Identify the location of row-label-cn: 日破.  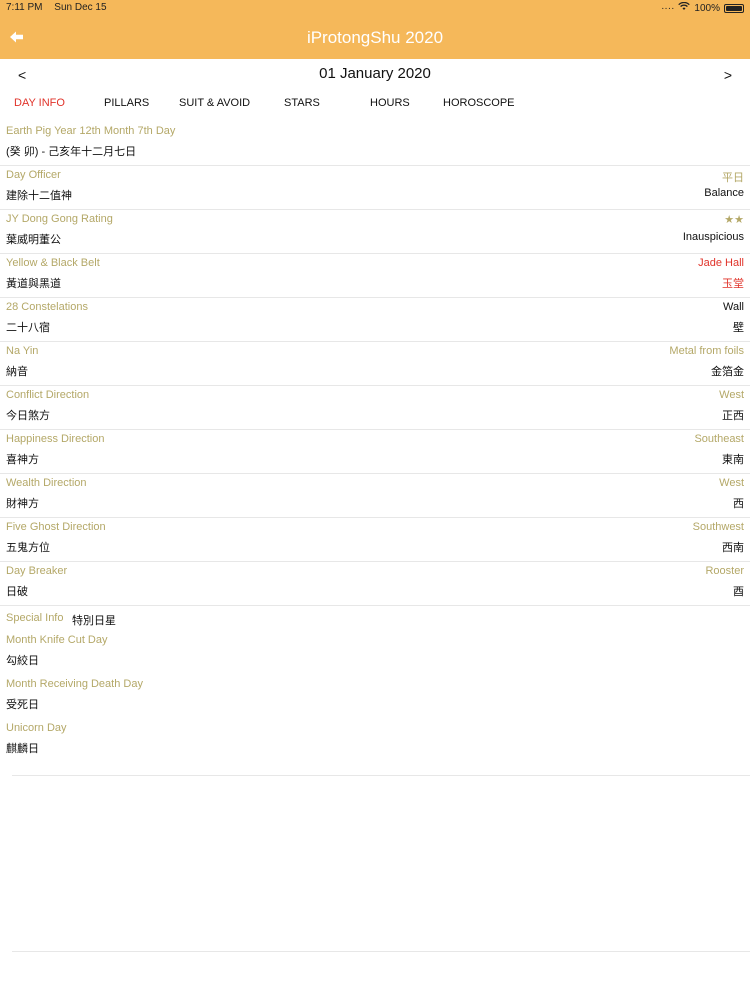
(17, 592).